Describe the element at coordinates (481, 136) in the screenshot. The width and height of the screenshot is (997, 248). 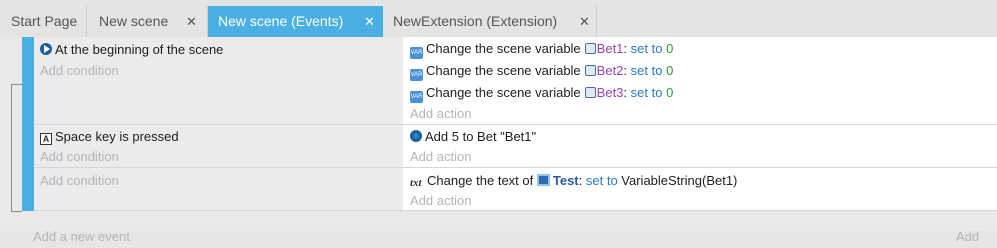
I see `action-text: Add 5 to Bet "Bet1"` at that location.